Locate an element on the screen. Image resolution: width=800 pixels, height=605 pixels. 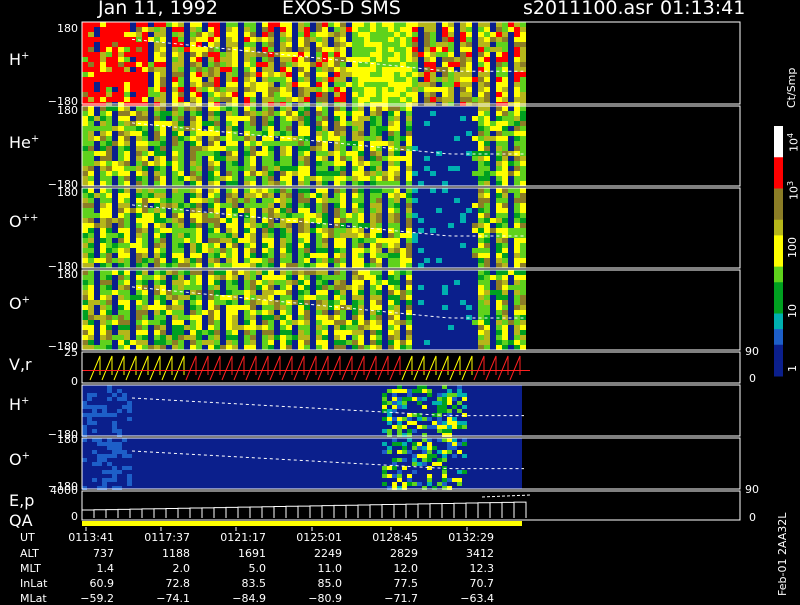
y-tick-bottom-8: 0 is located at coordinates (74, 516).